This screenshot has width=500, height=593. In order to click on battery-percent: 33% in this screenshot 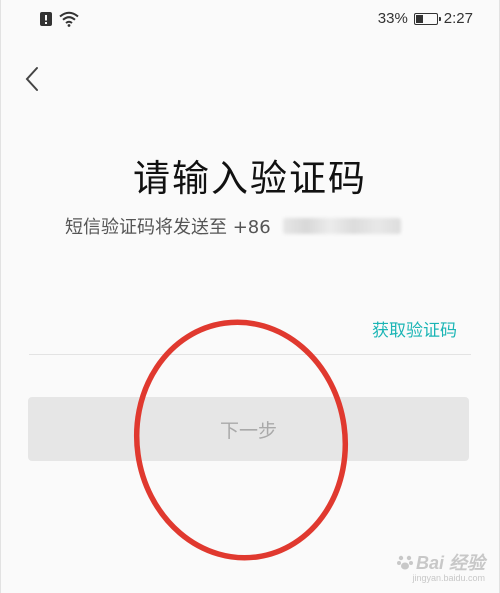, I will do `click(392, 18)`.